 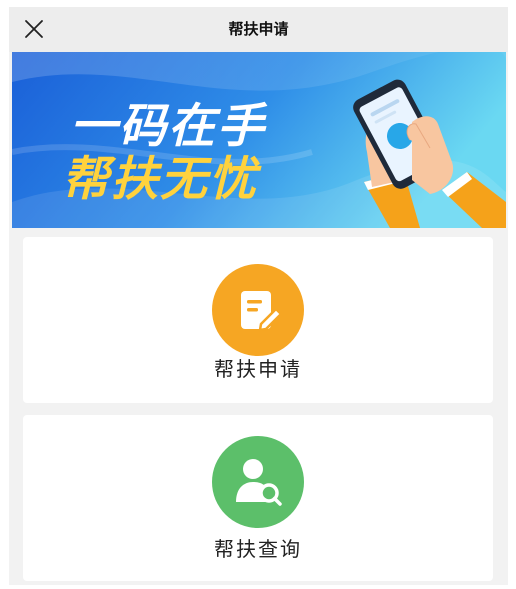 What do you see at coordinates (162, 178) in the screenshot?
I see `banner-line-2: 帮扶无忧` at bounding box center [162, 178].